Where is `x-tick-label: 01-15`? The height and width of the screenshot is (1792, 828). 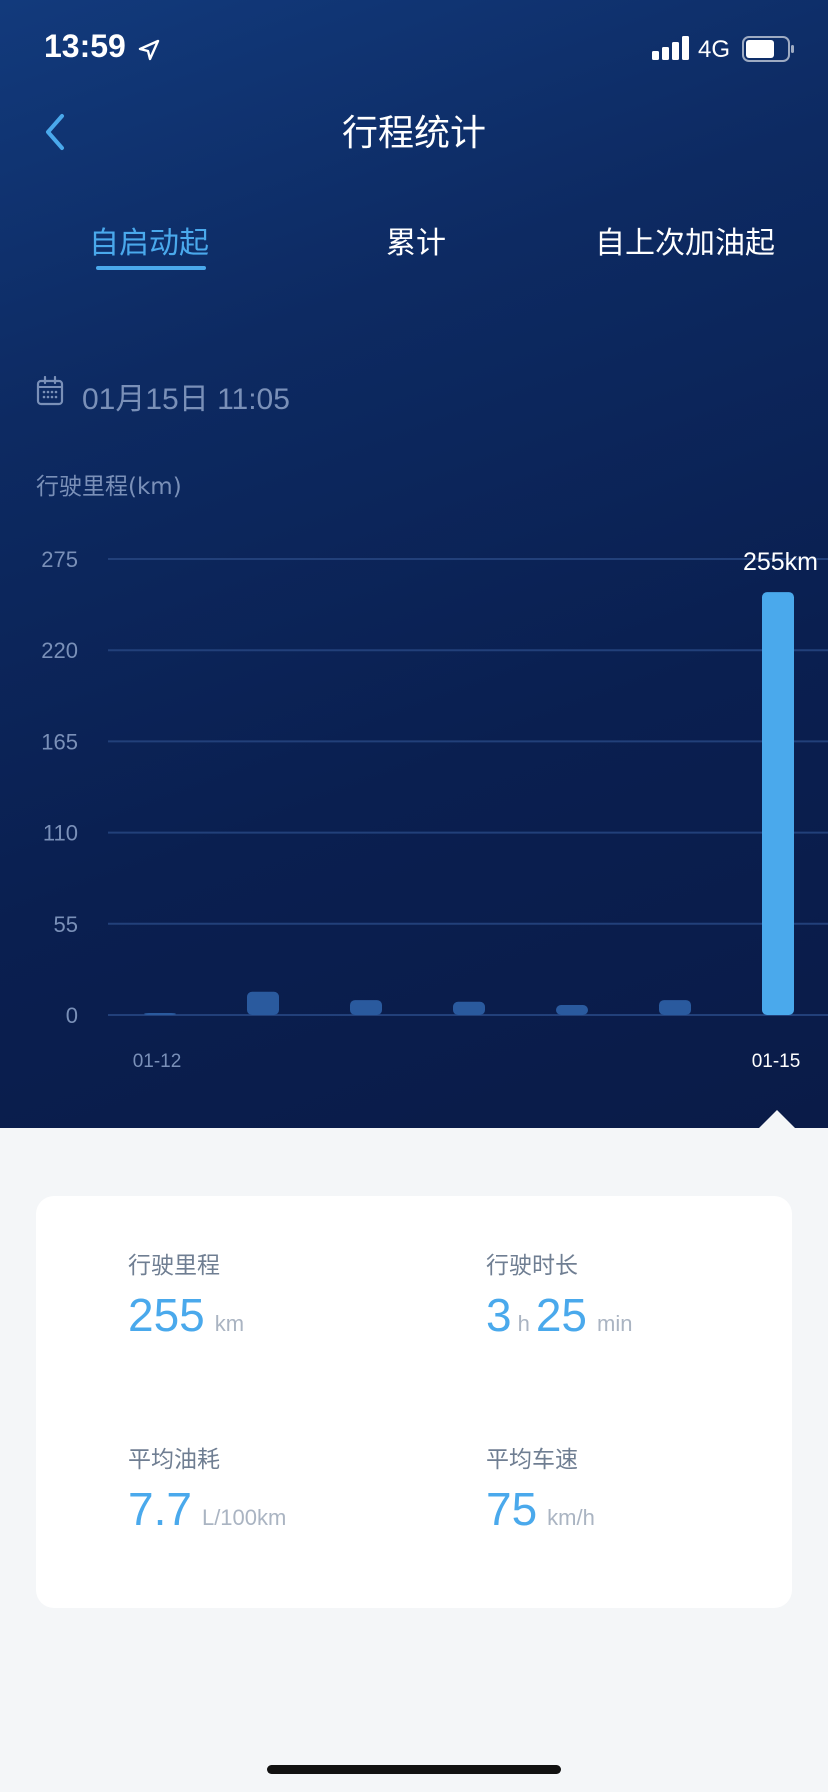
x-tick-label: 01-15 is located at coordinates (776, 1061).